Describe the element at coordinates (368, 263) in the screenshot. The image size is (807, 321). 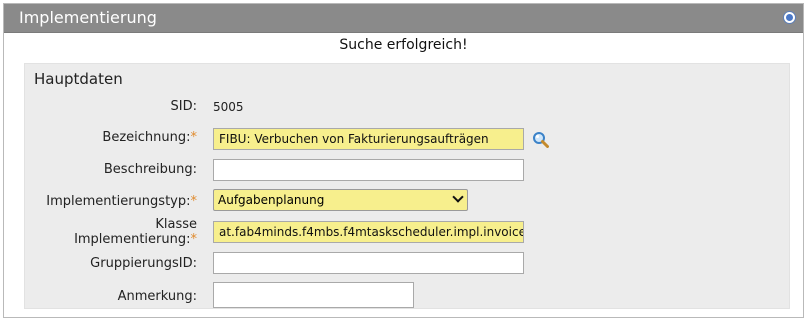
I see `gruppierung-input` at that location.